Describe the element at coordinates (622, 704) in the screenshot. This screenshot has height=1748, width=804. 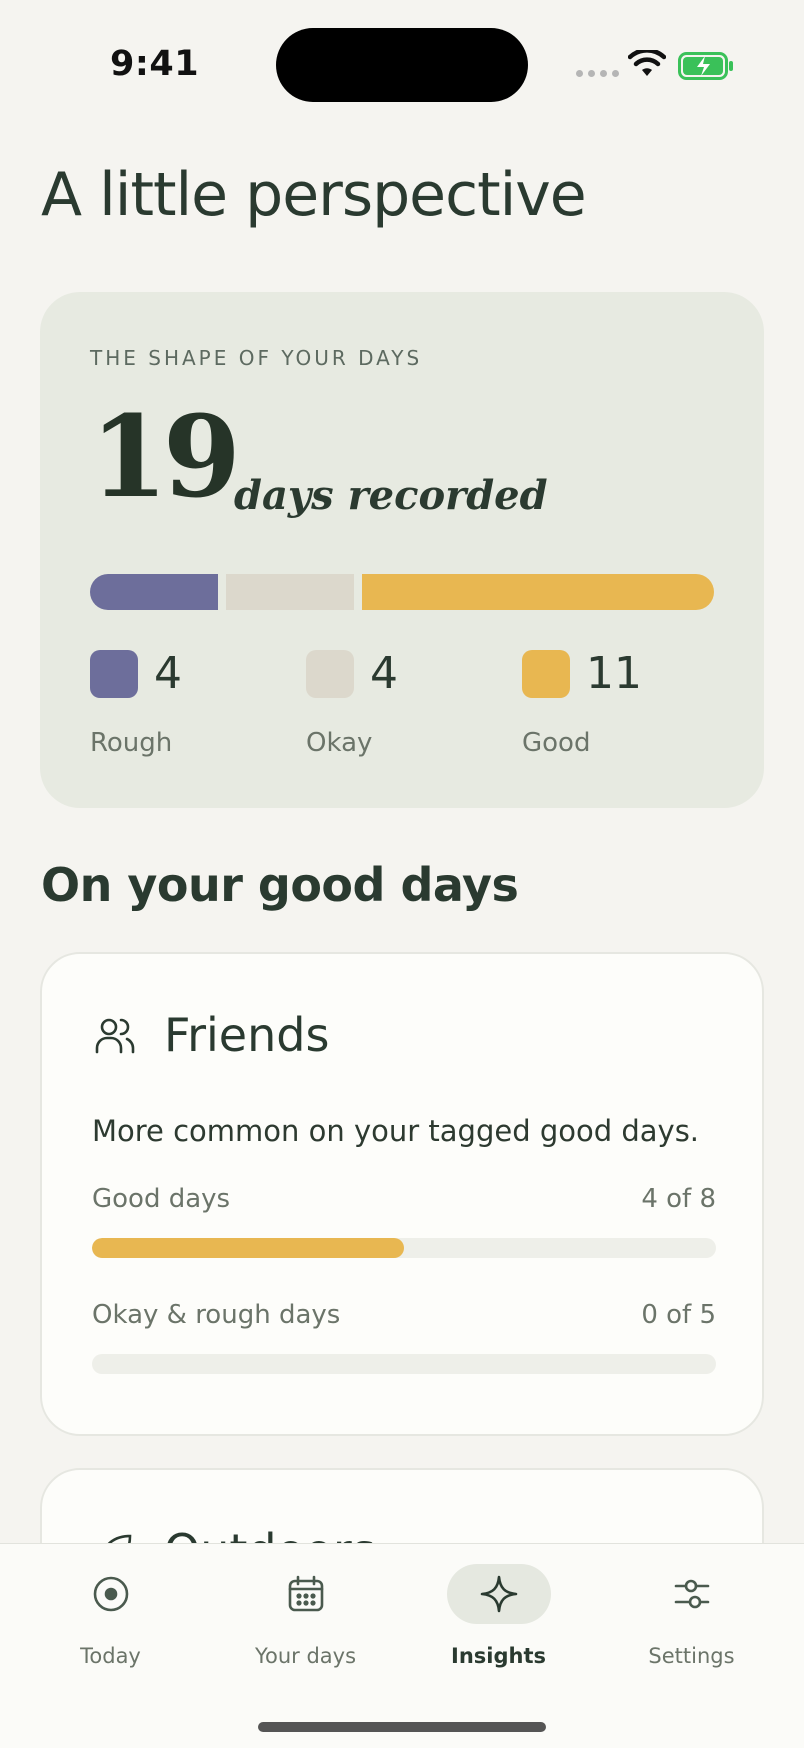
I see `legend-good: 11 Good` at that location.